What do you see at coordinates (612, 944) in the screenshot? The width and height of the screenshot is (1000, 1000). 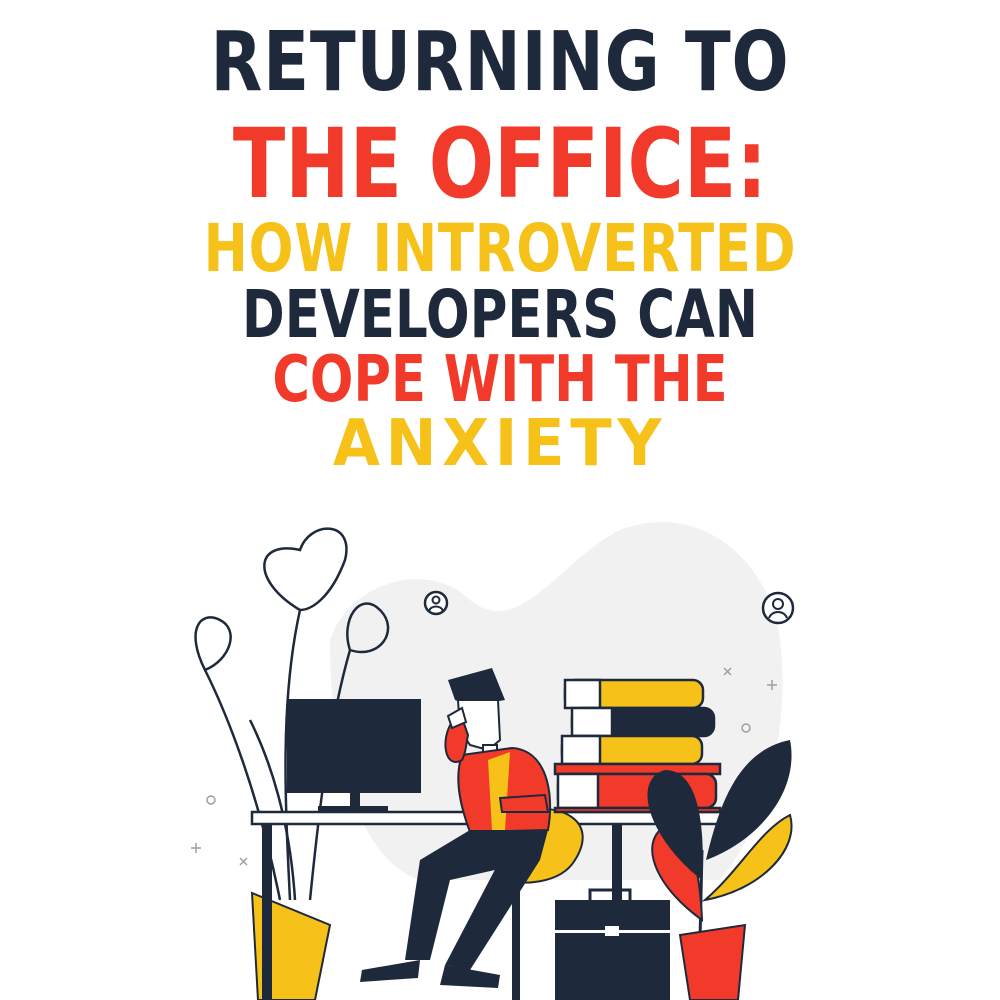 I see `briefcase-icon` at bounding box center [612, 944].